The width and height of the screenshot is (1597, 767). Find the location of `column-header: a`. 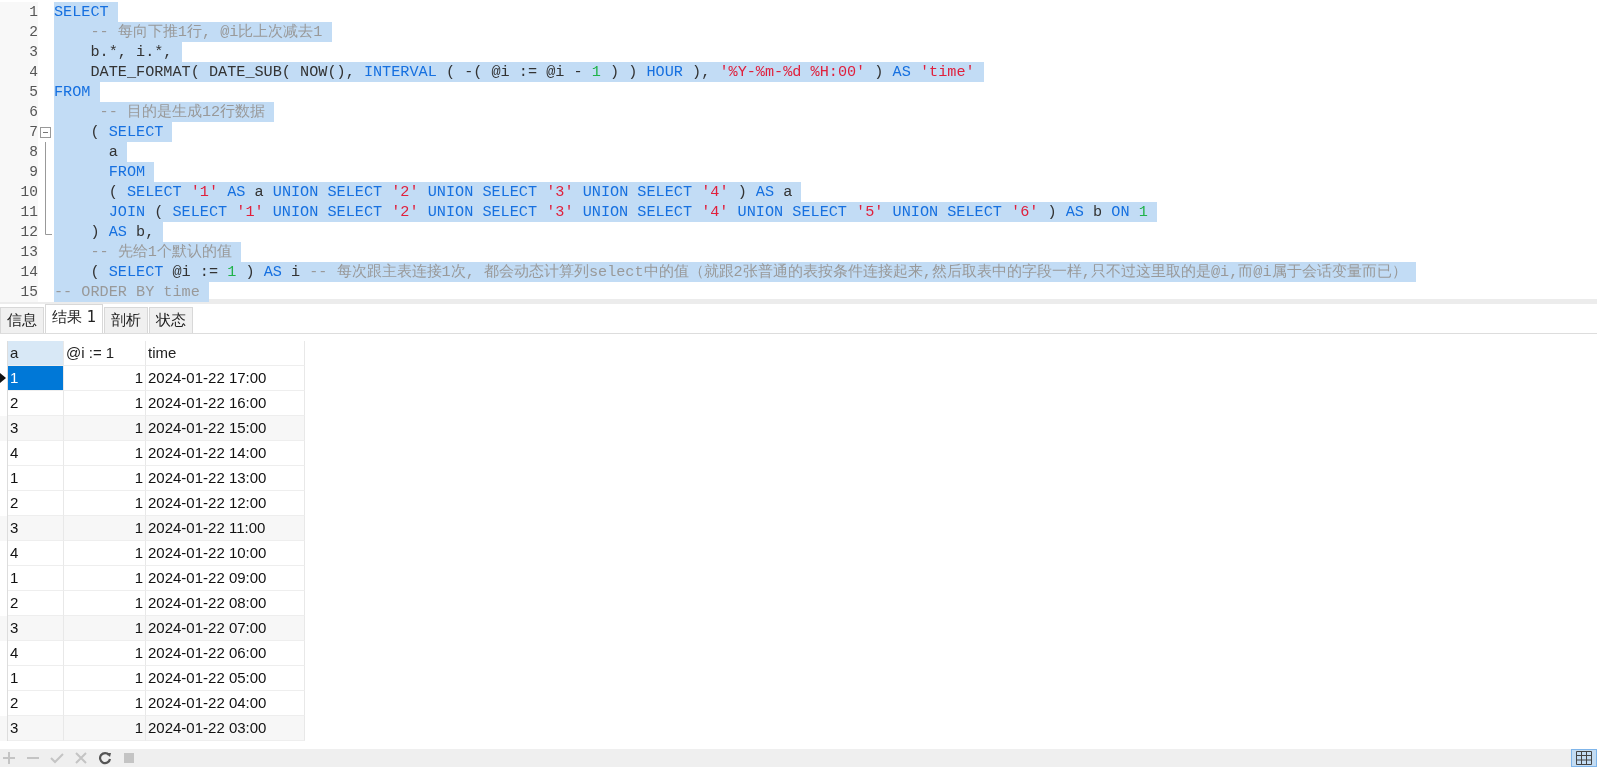

column-header: a is located at coordinates (36, 353).